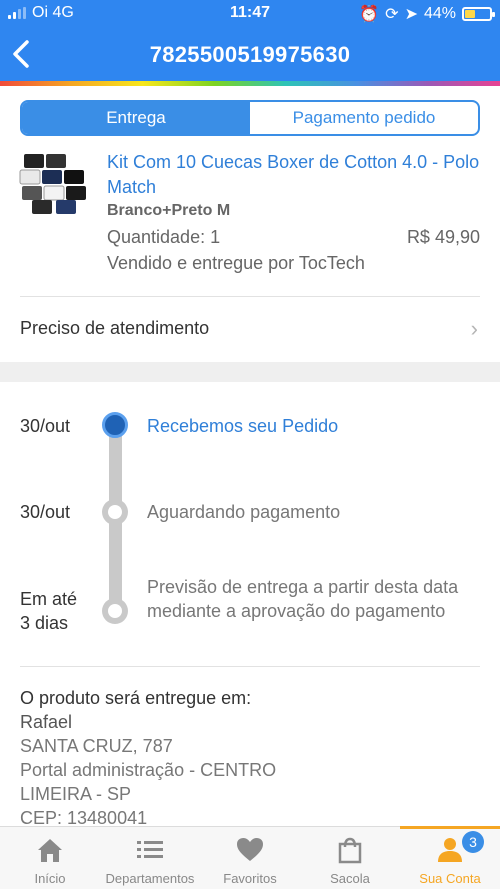 The height and width of the screenshot is (889, 500). Describe the element at coordinates (169, 210) in the screenshot. I see `product-variant: Branco+Preto M` at that location.